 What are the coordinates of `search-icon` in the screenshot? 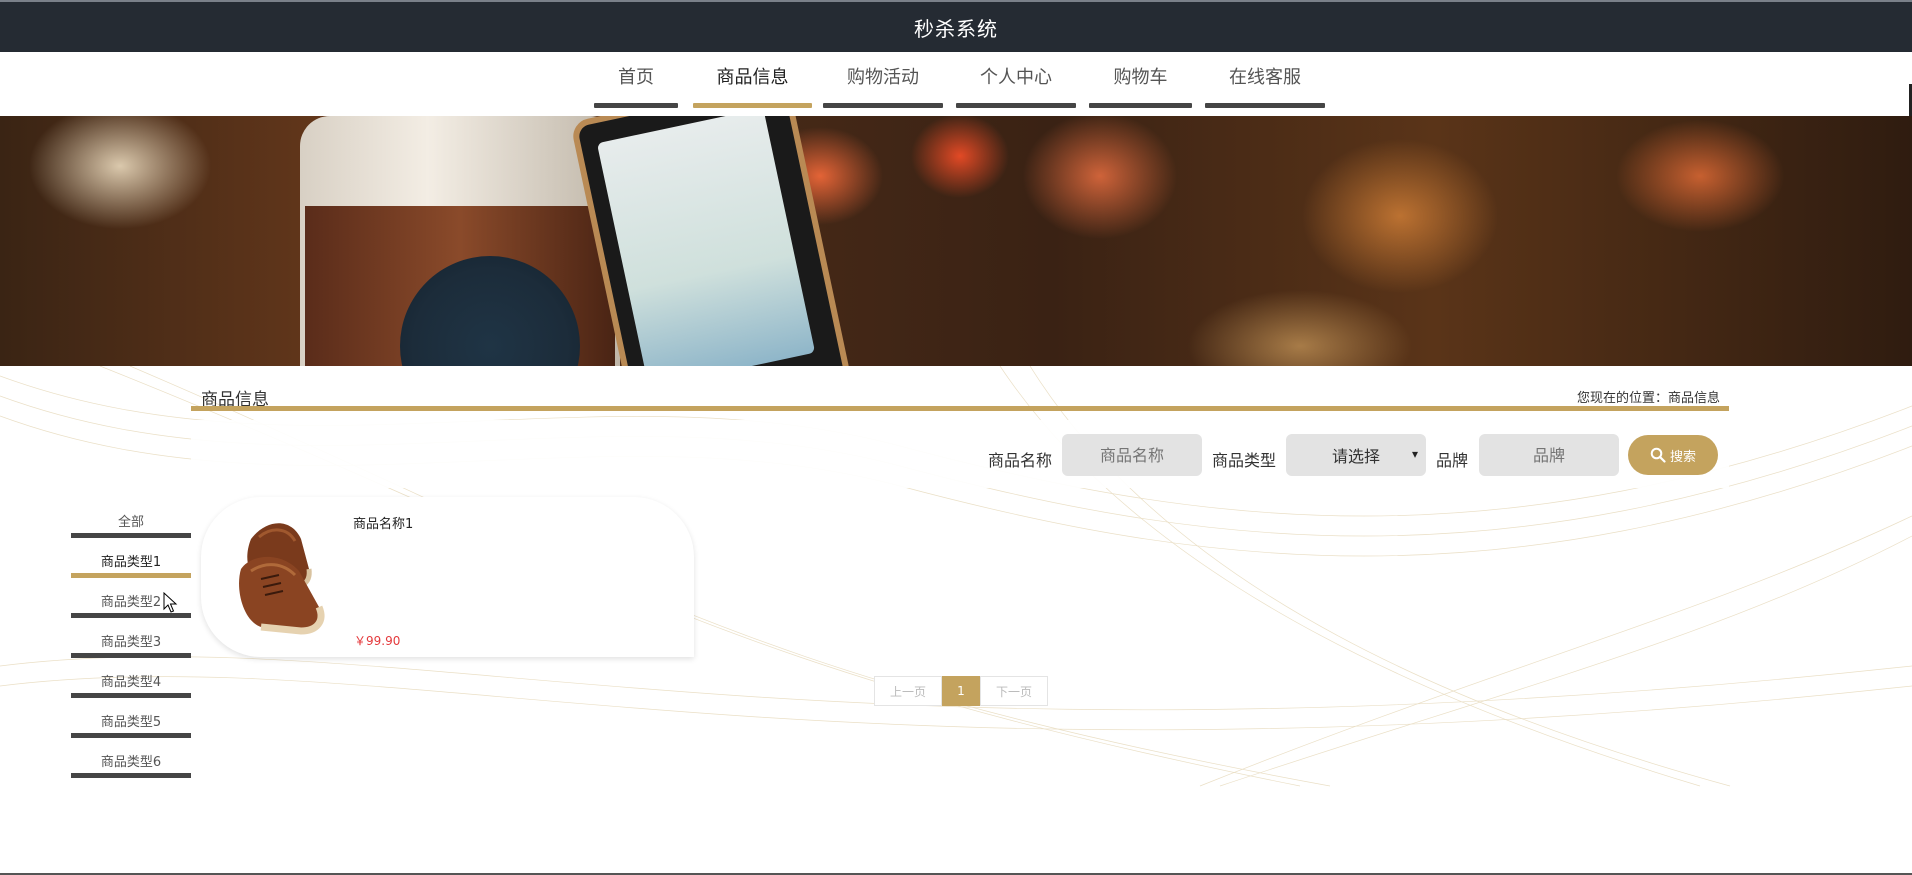 It's located at (1658, 455).